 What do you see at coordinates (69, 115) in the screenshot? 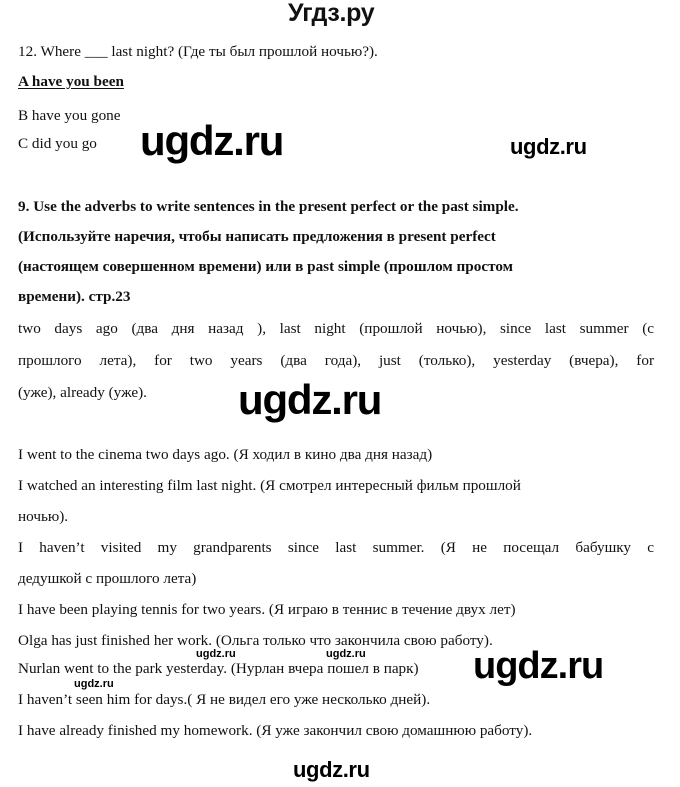
I see `quiz-option-b: B have you gone` at bounding box center [69, 115].